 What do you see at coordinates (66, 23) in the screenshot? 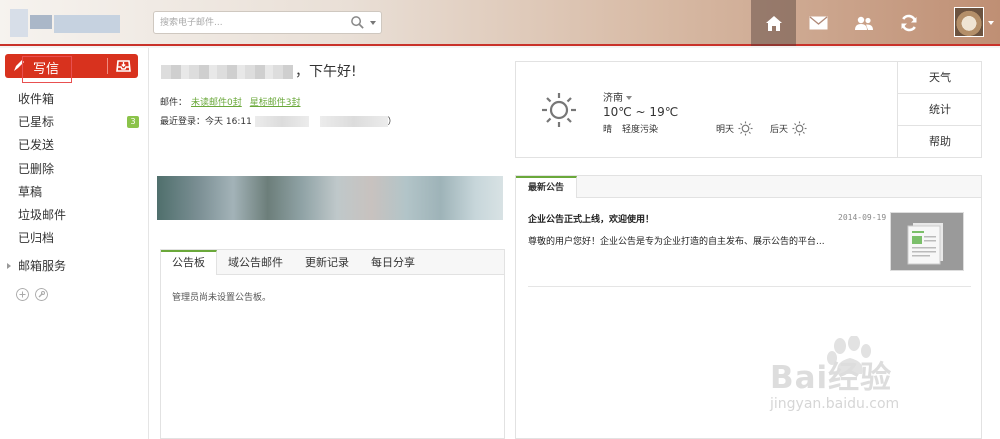
I see `logo` at bounding box center [66, 23].